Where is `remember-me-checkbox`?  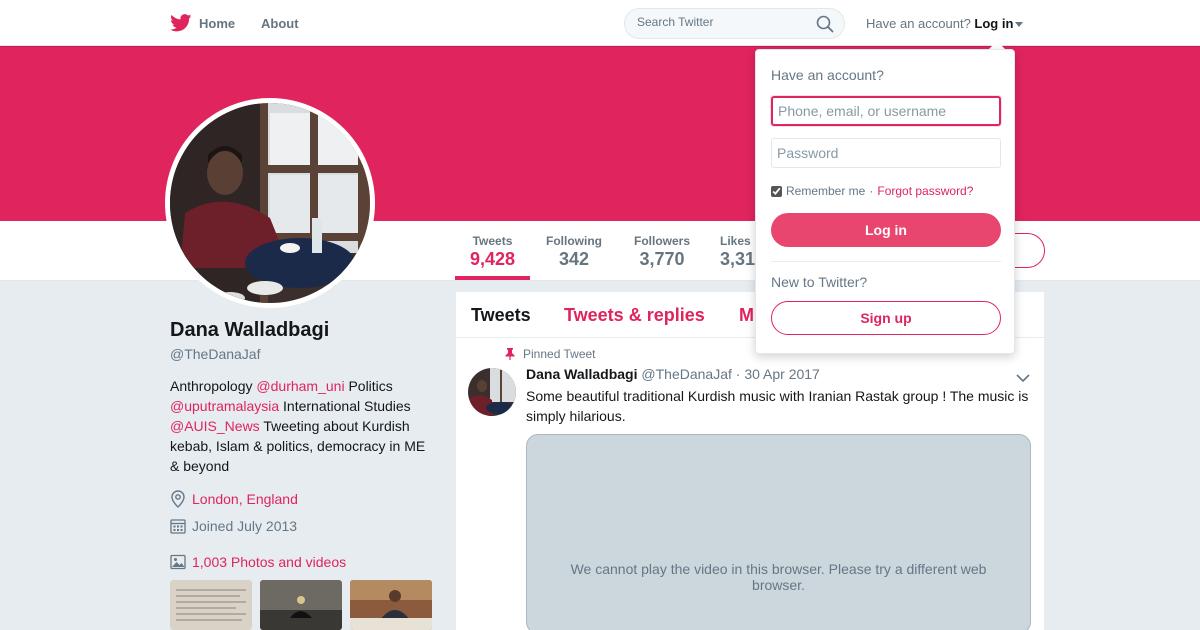 remember-me-checkbox is located at coordinates (776, 191).